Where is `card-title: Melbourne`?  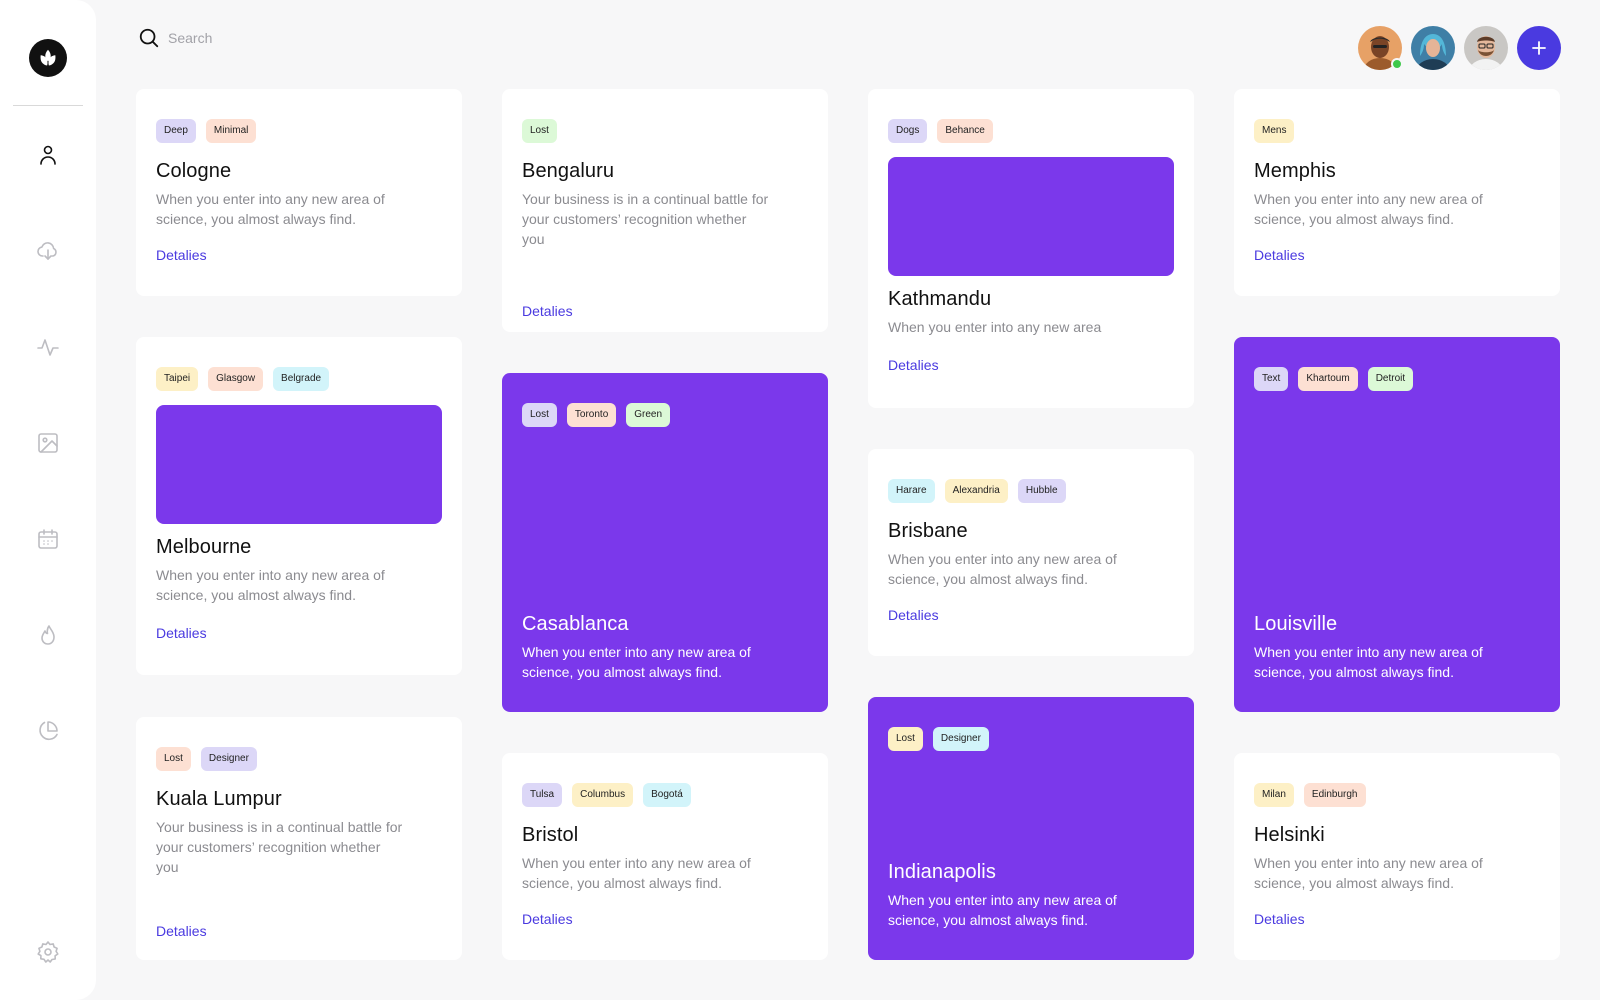 card-title: Melbourne is located at coordinates (204, 547).